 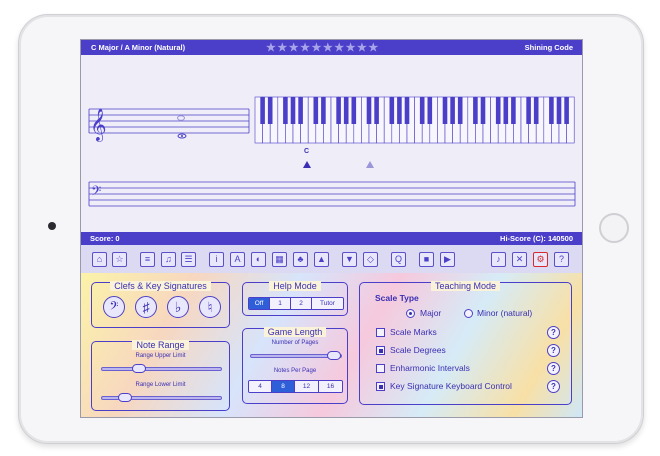 What do you see at coordinates (330, 386) in the screenshot?
I see `notes-16: 16` at bounding box center [330, 386].